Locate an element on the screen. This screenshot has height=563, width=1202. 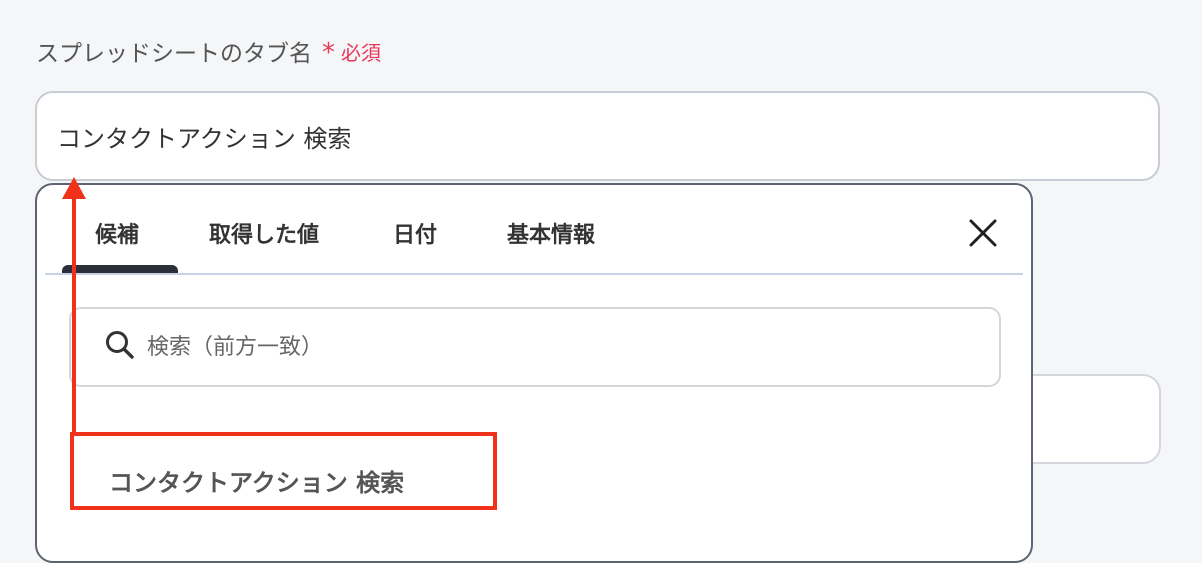
annotation-arrow-head is located at coordinates (74, 188).